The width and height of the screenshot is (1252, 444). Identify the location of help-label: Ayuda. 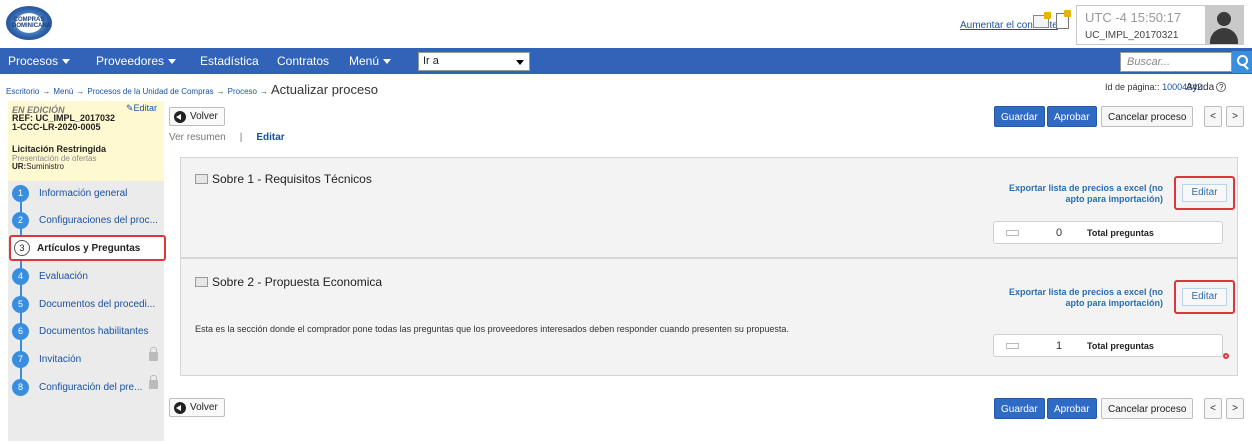
(1200, 87).